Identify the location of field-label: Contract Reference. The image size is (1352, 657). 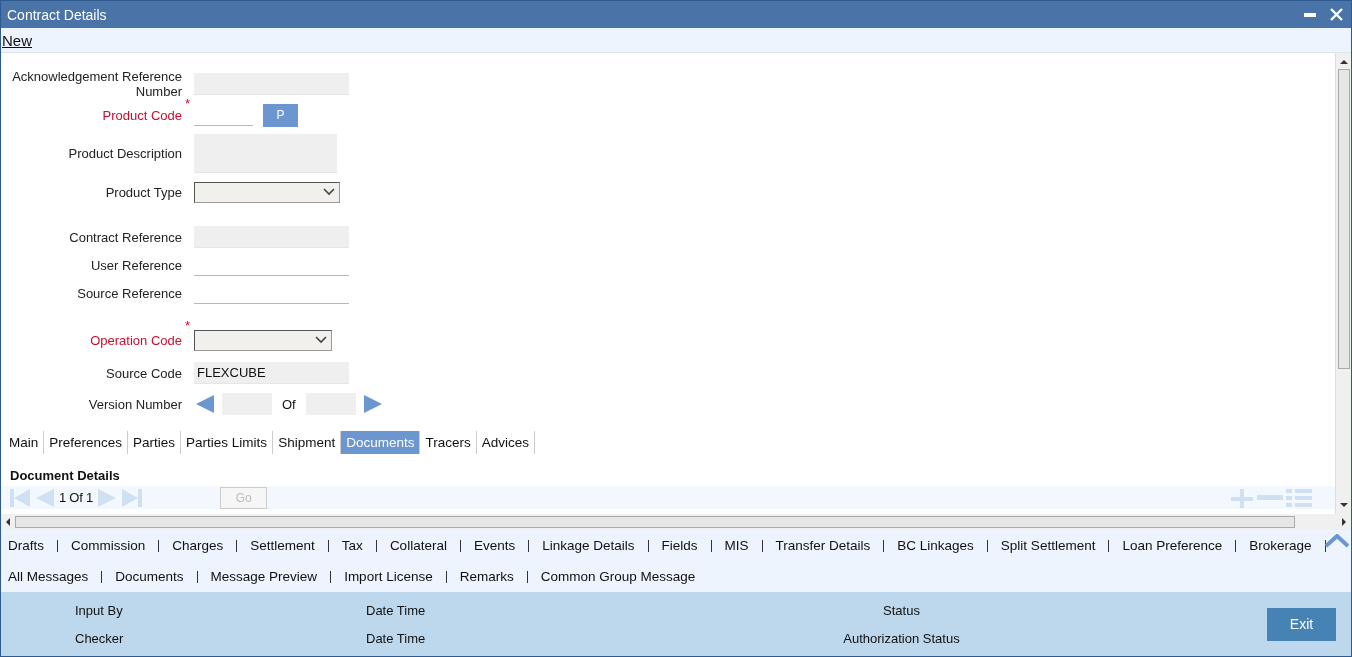
(125, 237).